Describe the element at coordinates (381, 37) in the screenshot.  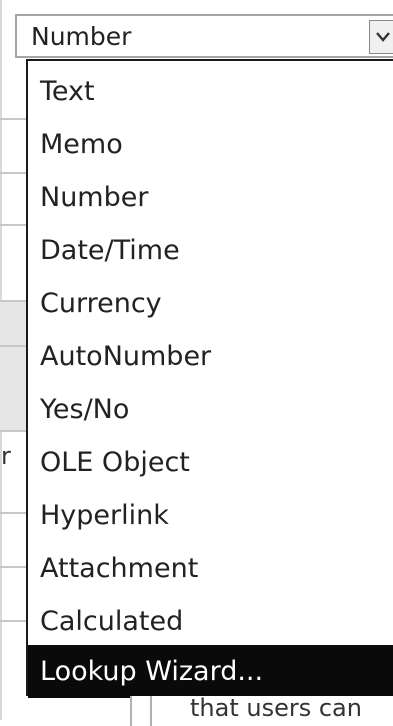
I see `combo-dropdown-button` at that location.